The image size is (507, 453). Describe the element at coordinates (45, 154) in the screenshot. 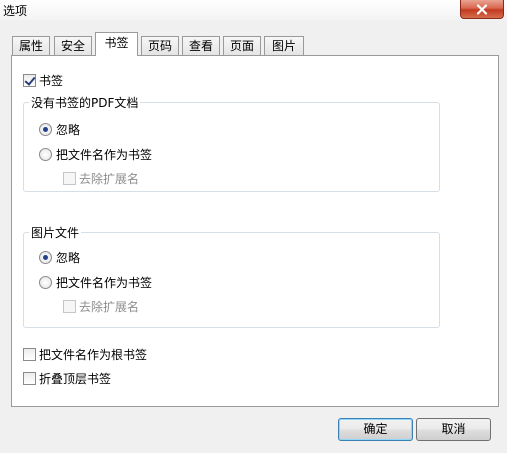

I see `pdf-use-filename-radio` at that location.